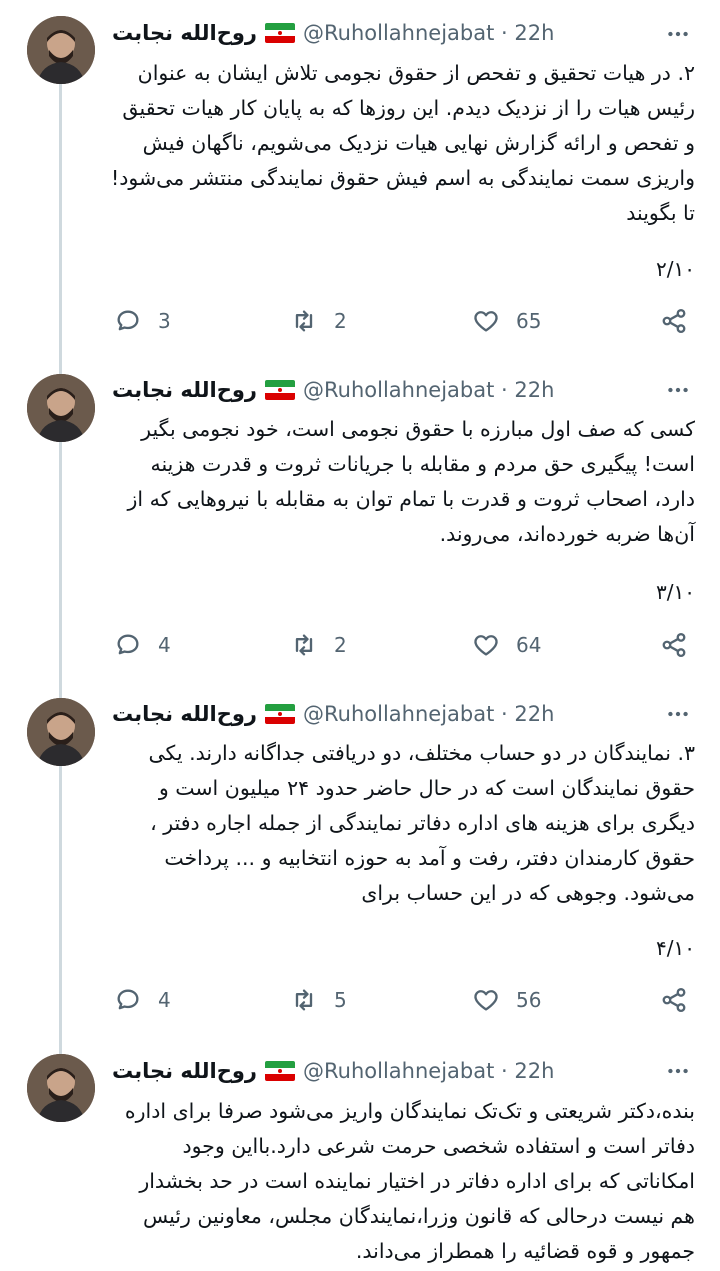 This screenshot has width=720, height=1271. What do you see at coordinates (405, 321) in the screenshot?
I see `action-bar: 3 2 65` at bounding box center [405, 321].